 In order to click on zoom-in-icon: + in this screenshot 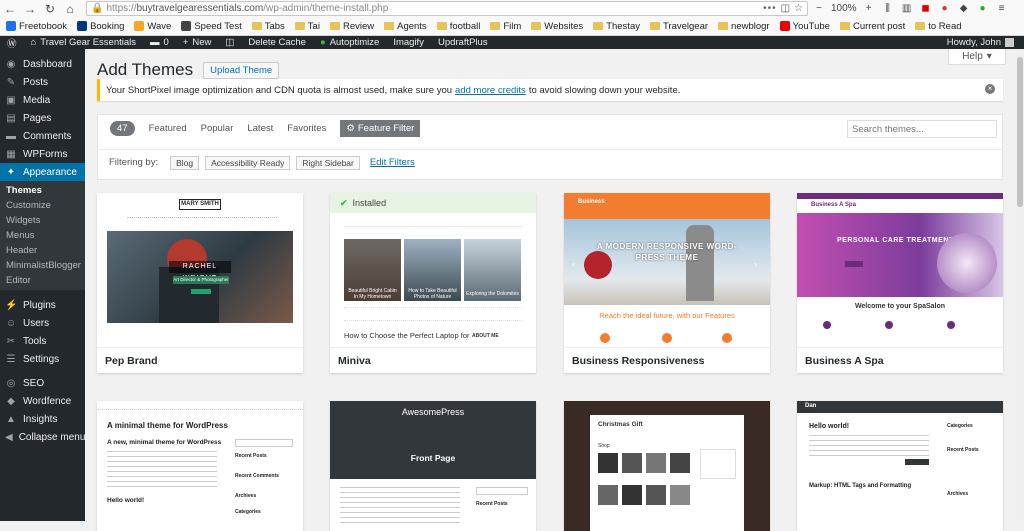, I will do `click(869, 9)`.